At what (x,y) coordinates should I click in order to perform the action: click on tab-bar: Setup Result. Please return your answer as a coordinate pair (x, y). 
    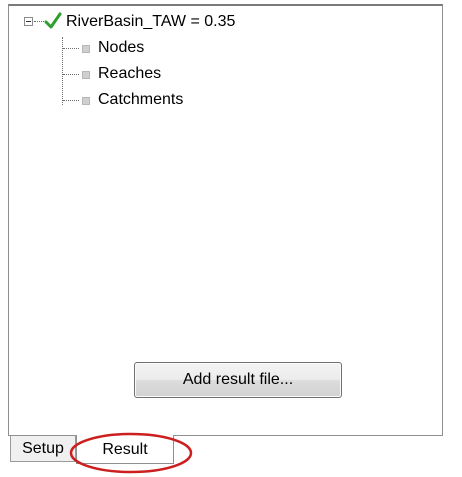
    Looking at the image, I should click on (225, 450).